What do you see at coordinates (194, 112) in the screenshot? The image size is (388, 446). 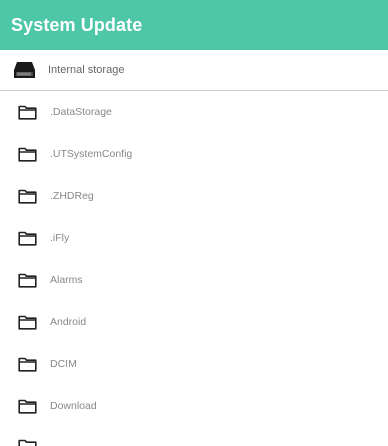 I see `folder-item-datastorage: .DataStorage` at bounding box center [194, 112].